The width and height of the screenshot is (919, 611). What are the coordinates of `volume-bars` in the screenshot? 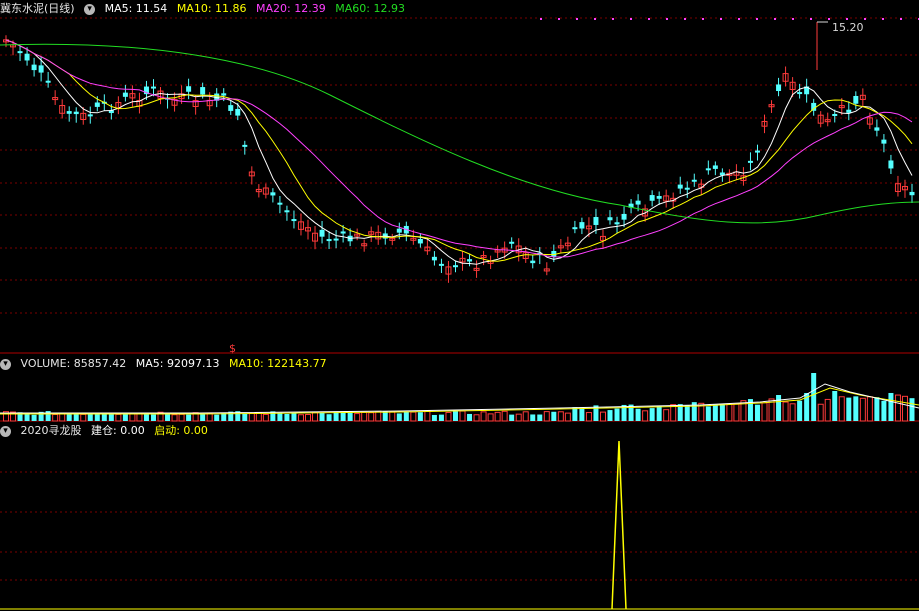 It's located at (459, 397).